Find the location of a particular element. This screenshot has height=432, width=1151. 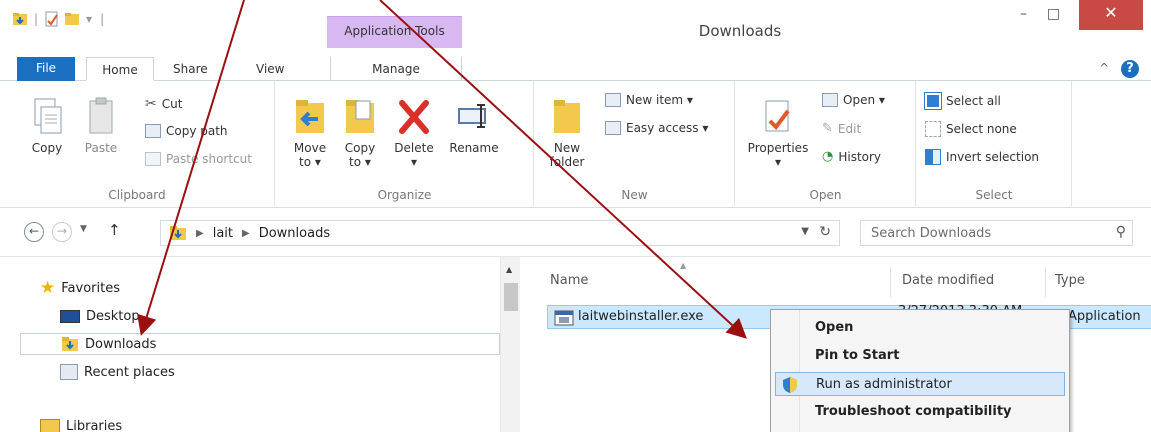

context-menu-item-open: Open is located at coordinates (920, 328).